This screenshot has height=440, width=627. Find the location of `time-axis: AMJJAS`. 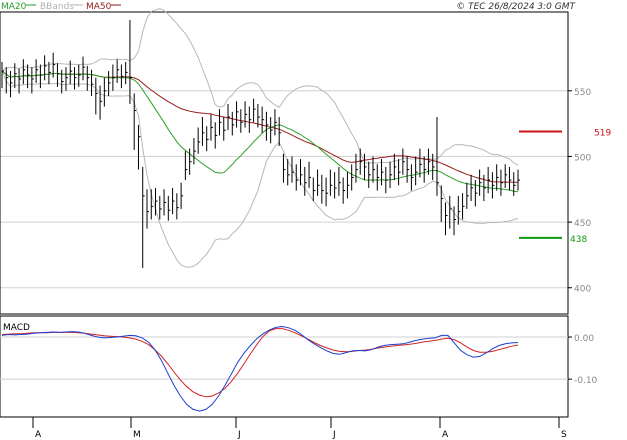

time-axis: AMJJAS is located at coordinates (284, 428).